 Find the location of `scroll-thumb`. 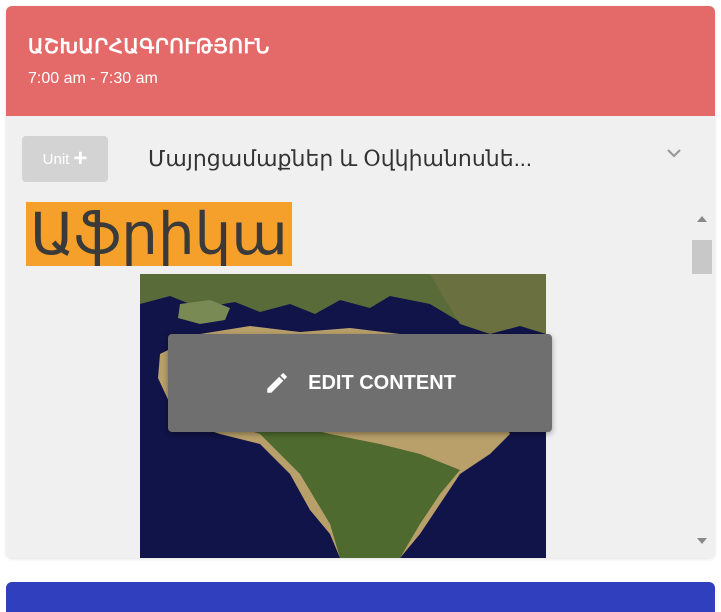

scroll-thumb is located at coordinates (702, 257).